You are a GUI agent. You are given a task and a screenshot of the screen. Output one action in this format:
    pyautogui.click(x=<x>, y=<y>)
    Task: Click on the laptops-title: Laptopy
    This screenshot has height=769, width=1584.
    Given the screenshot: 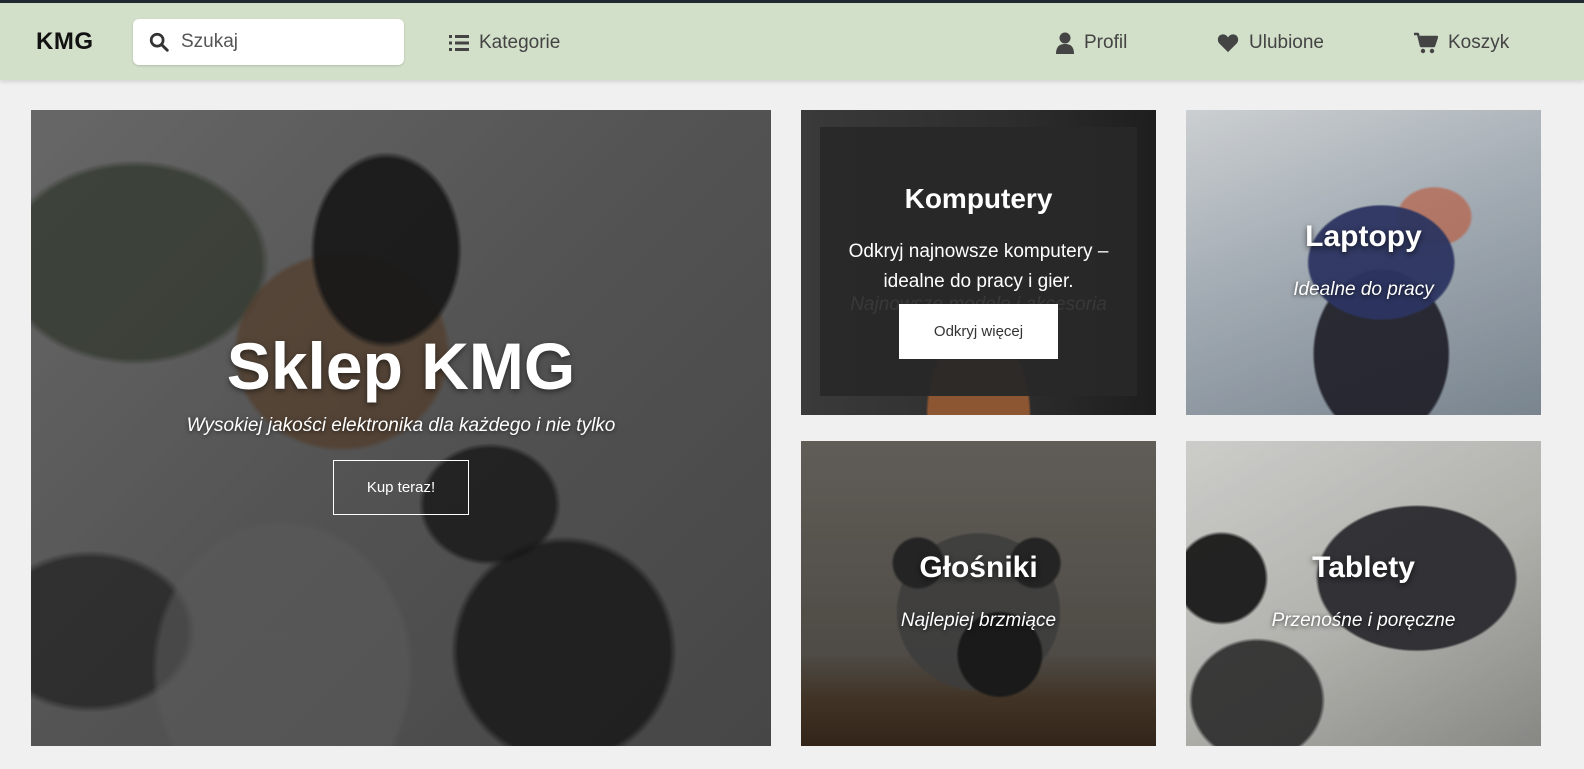 What is the action you would take?
    pyautogui.click(x=1363, y=236)
    